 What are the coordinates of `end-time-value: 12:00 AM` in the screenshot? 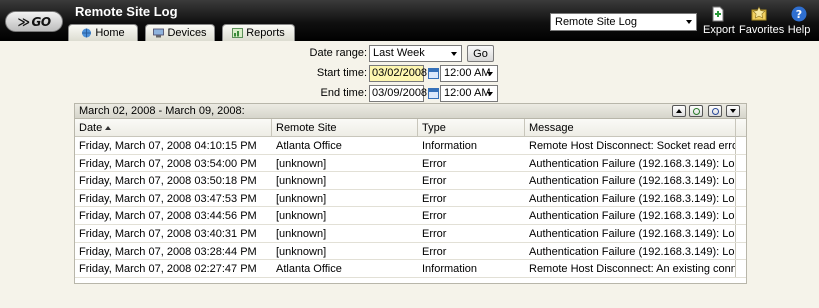 It's located at (467, 93).